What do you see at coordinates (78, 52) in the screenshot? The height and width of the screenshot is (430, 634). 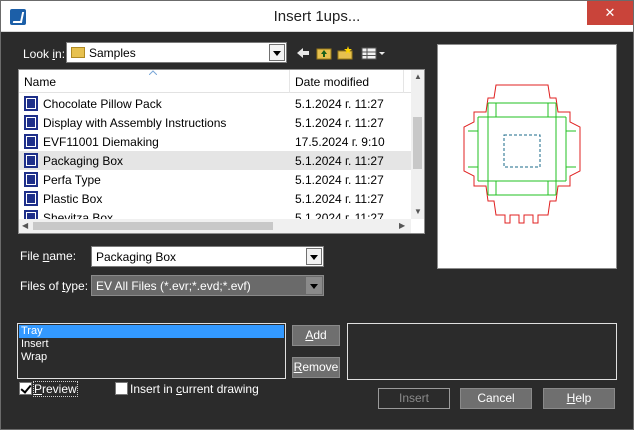 I see `folder-icon` at bounding box center [78, 52].